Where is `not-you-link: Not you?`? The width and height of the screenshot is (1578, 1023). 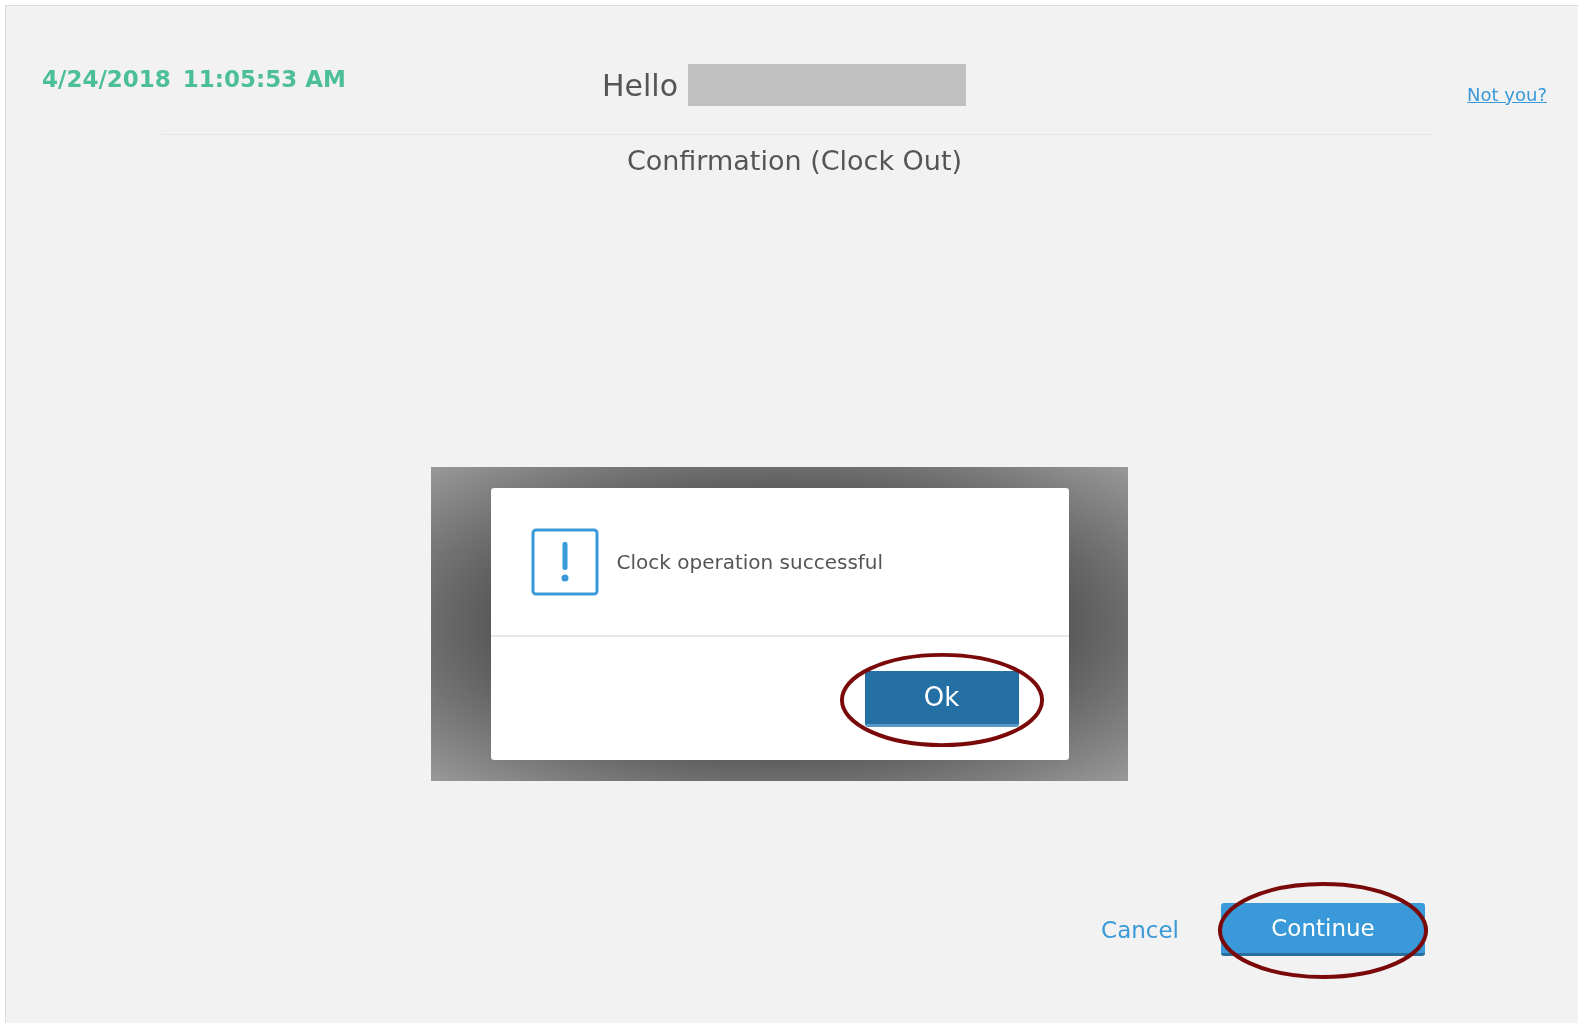 not-you-link: Not you? is located at coordinates (1507, 94).